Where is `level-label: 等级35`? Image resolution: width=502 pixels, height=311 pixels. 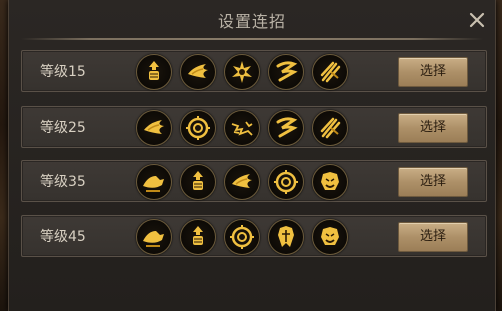 level-label: 等级35 is located at coordinates (63, 182).